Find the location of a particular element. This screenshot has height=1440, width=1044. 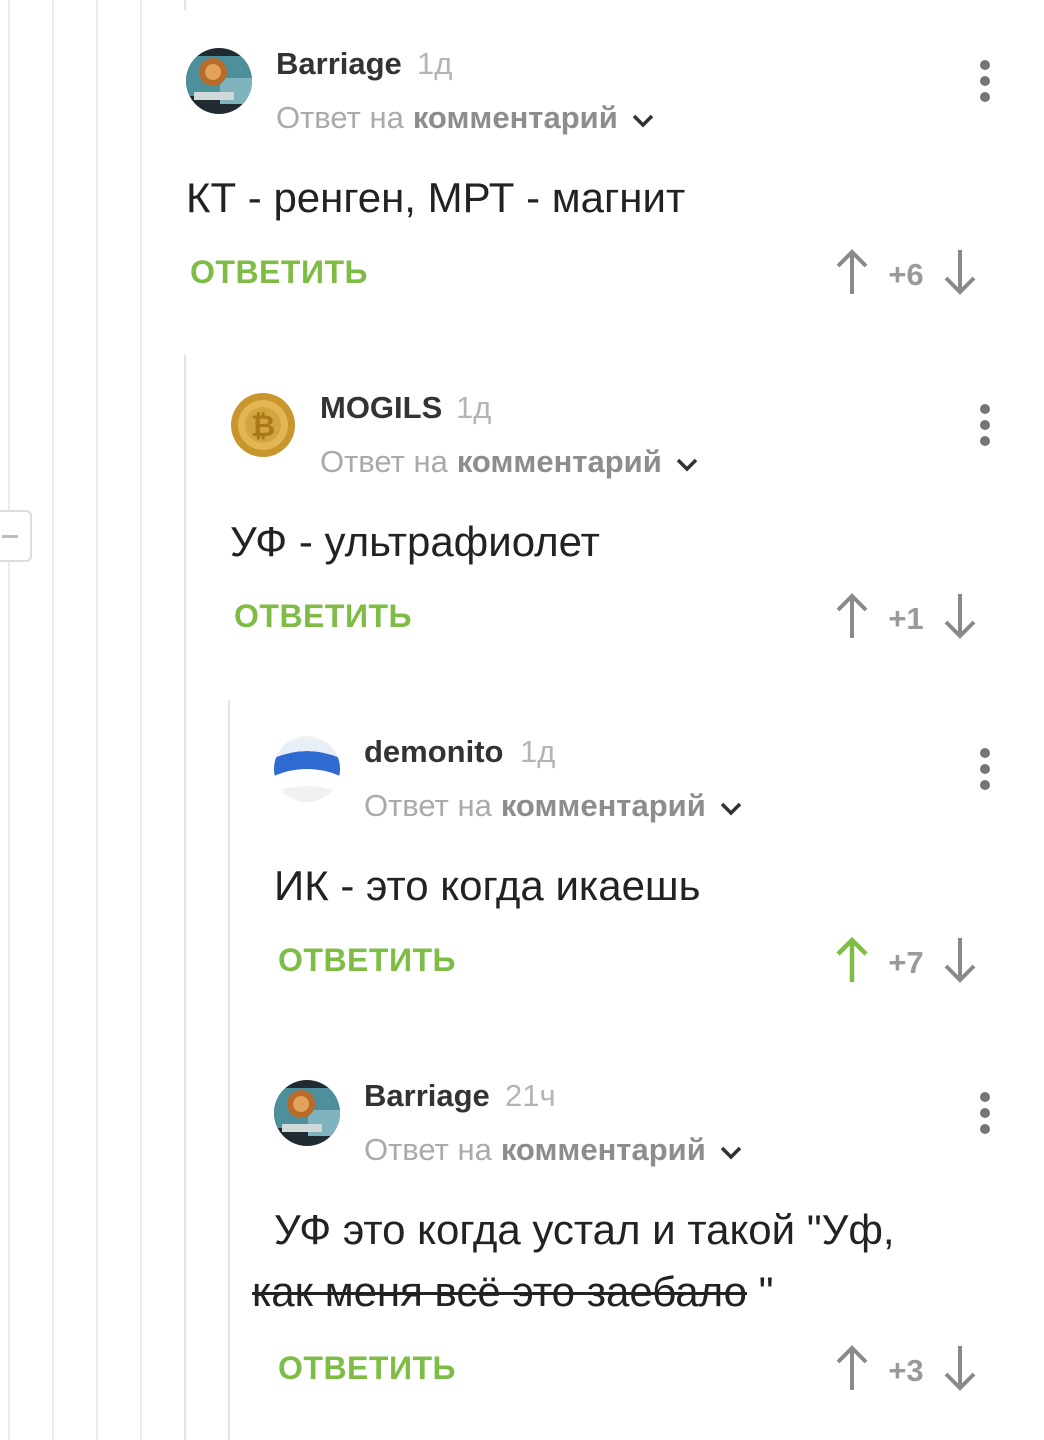

vote-controls: +3 is located at coordinates (906, 1370).